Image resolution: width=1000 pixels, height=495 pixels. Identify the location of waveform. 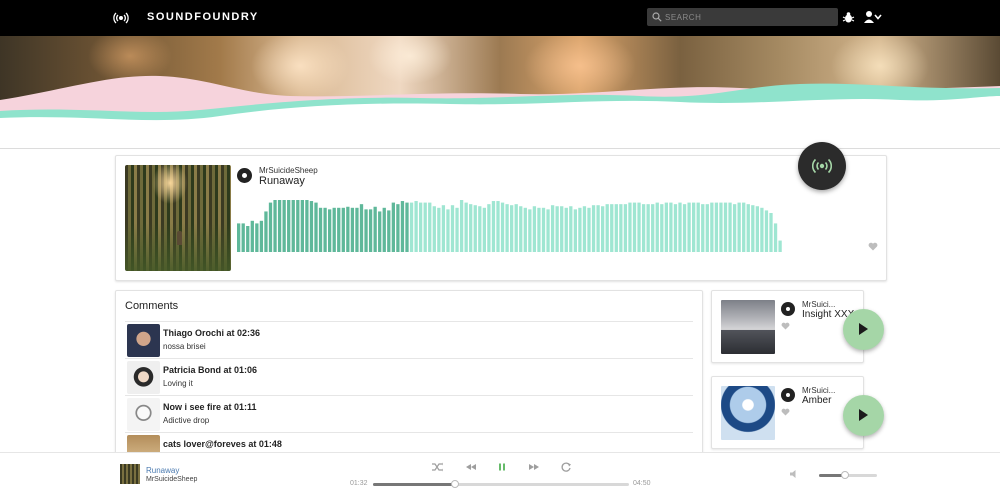
(511, 226).